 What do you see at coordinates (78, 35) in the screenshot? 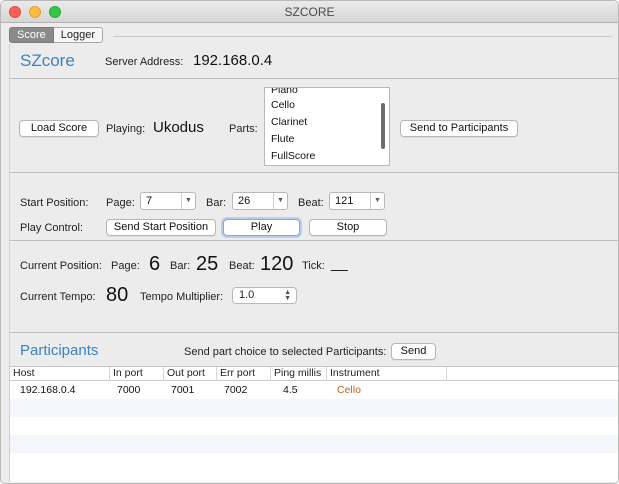
I see `tab-logger: Logger` at bounding box center [78, 35].